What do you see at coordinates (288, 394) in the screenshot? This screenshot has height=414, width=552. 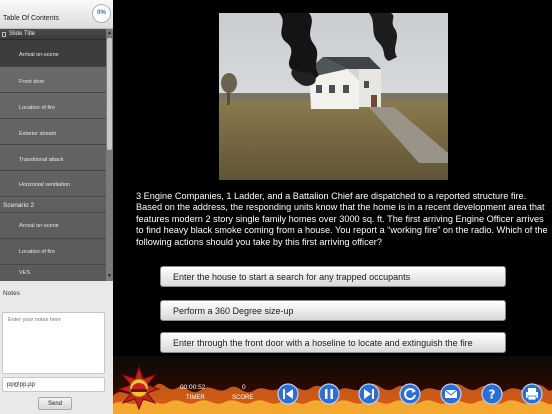 I see `previous-icon` at bounding box center [288, 394].